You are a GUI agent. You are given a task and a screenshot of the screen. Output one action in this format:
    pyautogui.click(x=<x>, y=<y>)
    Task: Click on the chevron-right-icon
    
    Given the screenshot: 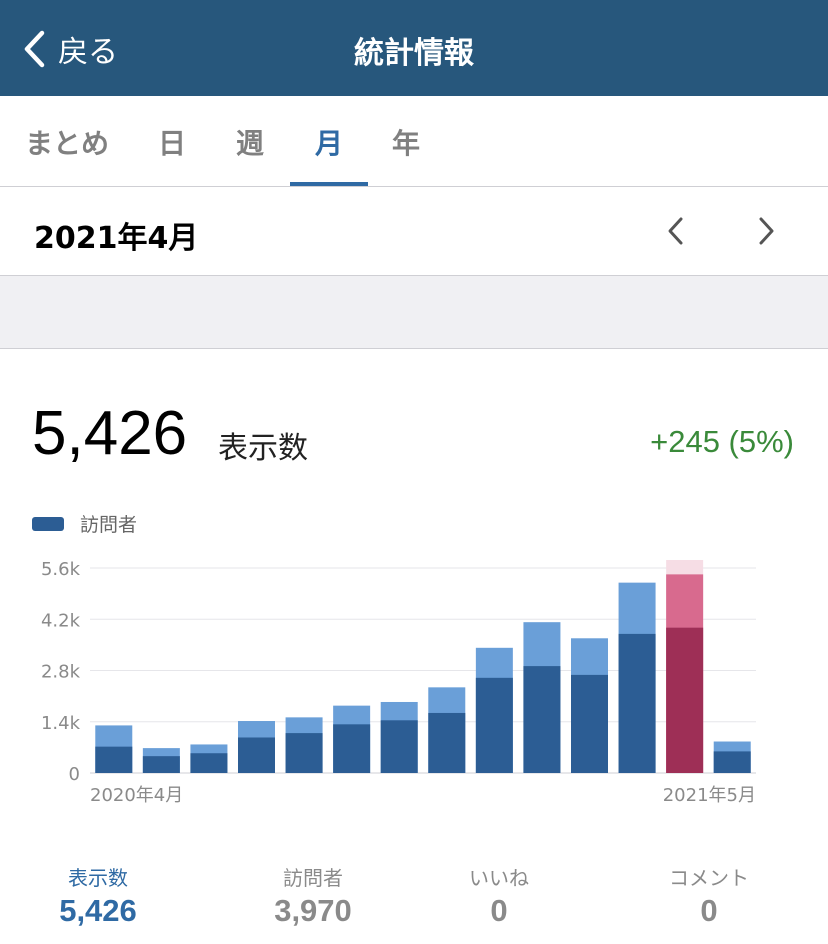 What is the action you would take?
    pyautogui.click(x=766, y=231)
    